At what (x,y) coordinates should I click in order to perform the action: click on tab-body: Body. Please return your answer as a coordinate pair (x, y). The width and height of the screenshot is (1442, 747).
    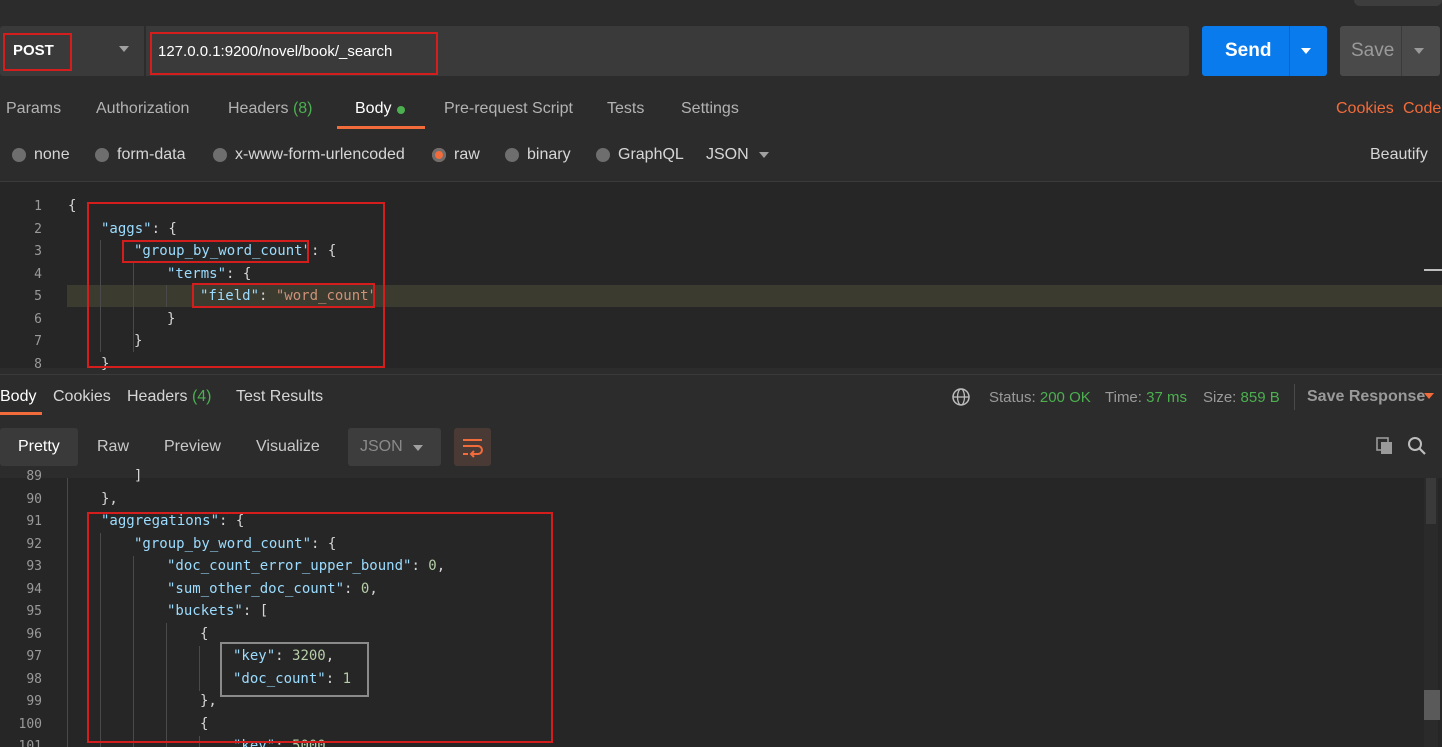
    Looking at the image, I should click on (373, 109).